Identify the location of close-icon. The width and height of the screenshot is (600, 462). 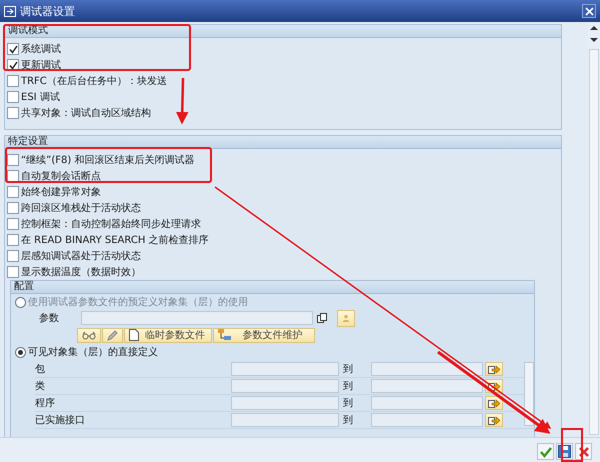
(589, 11).